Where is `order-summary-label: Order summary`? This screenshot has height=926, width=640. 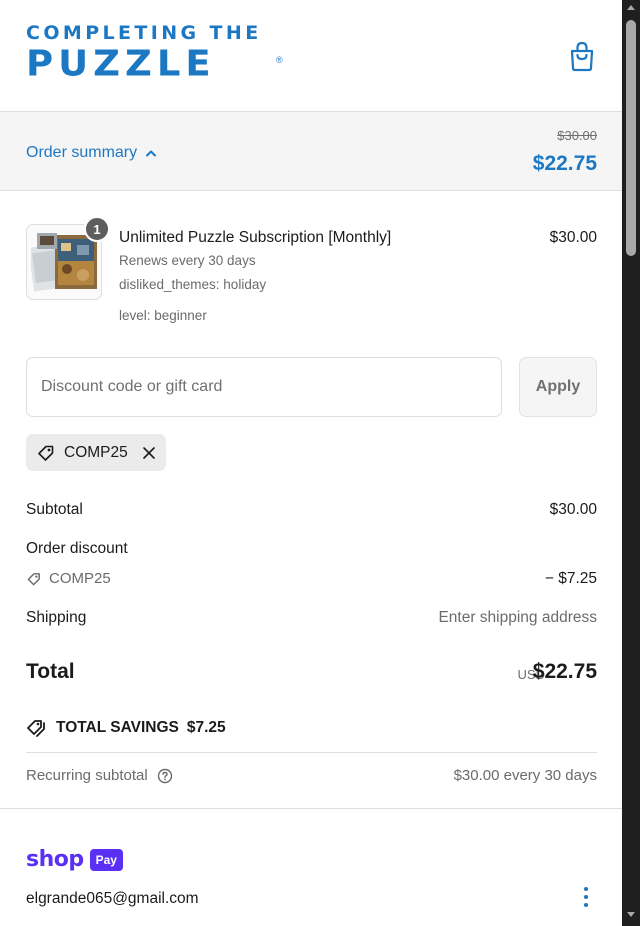
order-summary-label: Order summary is located at coordinates (82, 152).